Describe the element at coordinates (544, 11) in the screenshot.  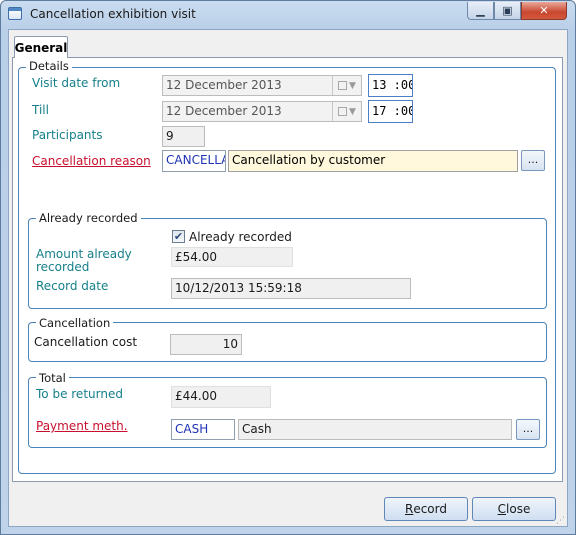
I see `close-window-button: ✕` at that location.